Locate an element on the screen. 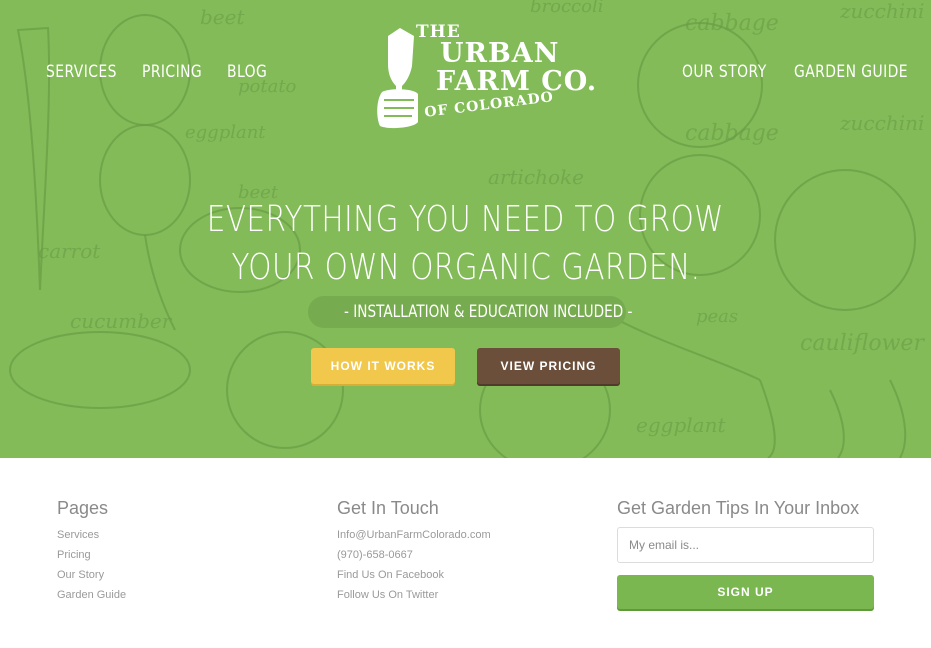  bg-word-beet-2: eggplant is located at coordinates (225, 132).